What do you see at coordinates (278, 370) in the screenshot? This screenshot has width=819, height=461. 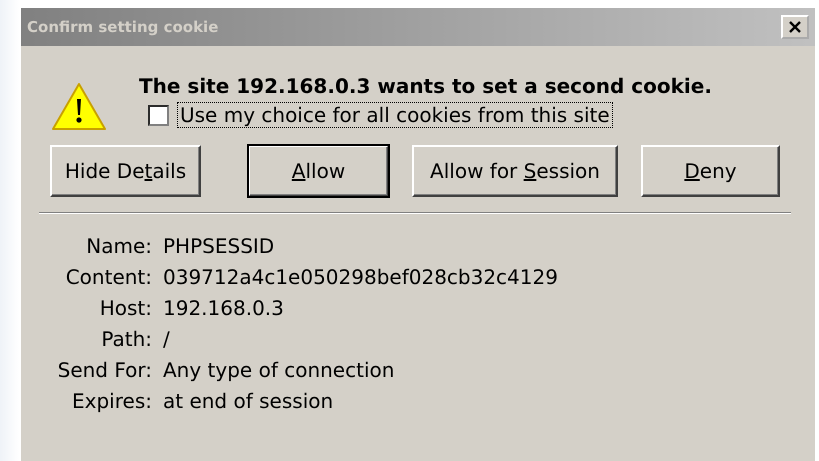 I see `detail-value: Any type of connection` at bounding box center [278, 370].